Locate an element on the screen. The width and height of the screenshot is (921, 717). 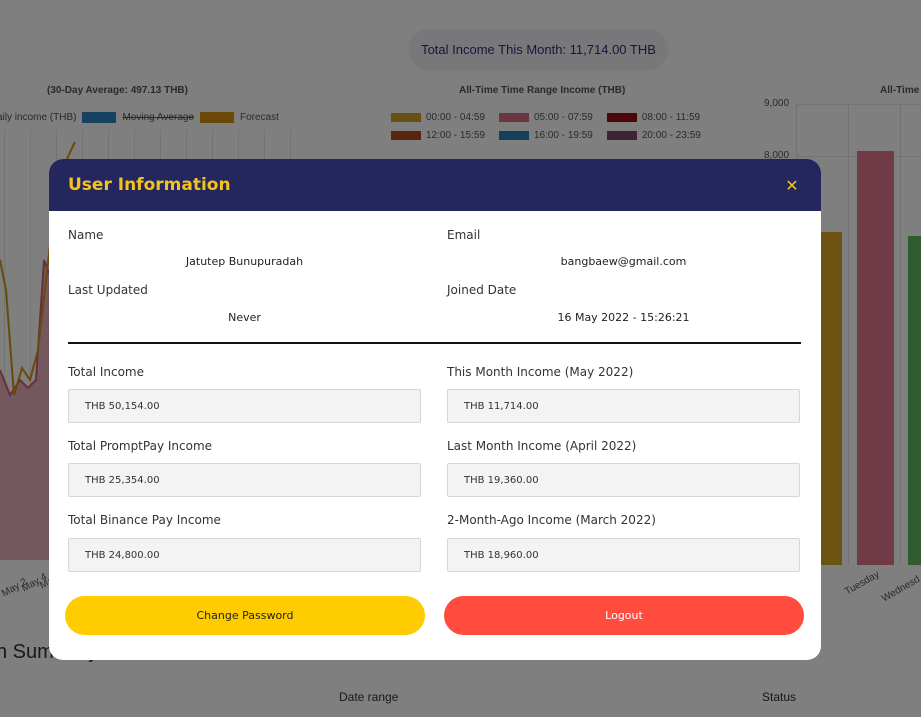
change-password-button: Change Password is located at coordinates (245, 615).